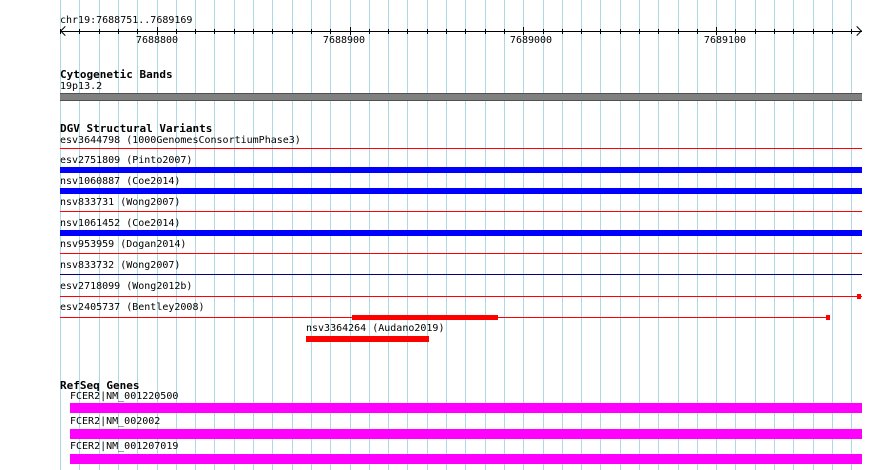  What do you see at coordinates (136, 128) in the screenshot?
I see `track-title-dgv: DGV Structural Variants` at bounding box center [136, 128].